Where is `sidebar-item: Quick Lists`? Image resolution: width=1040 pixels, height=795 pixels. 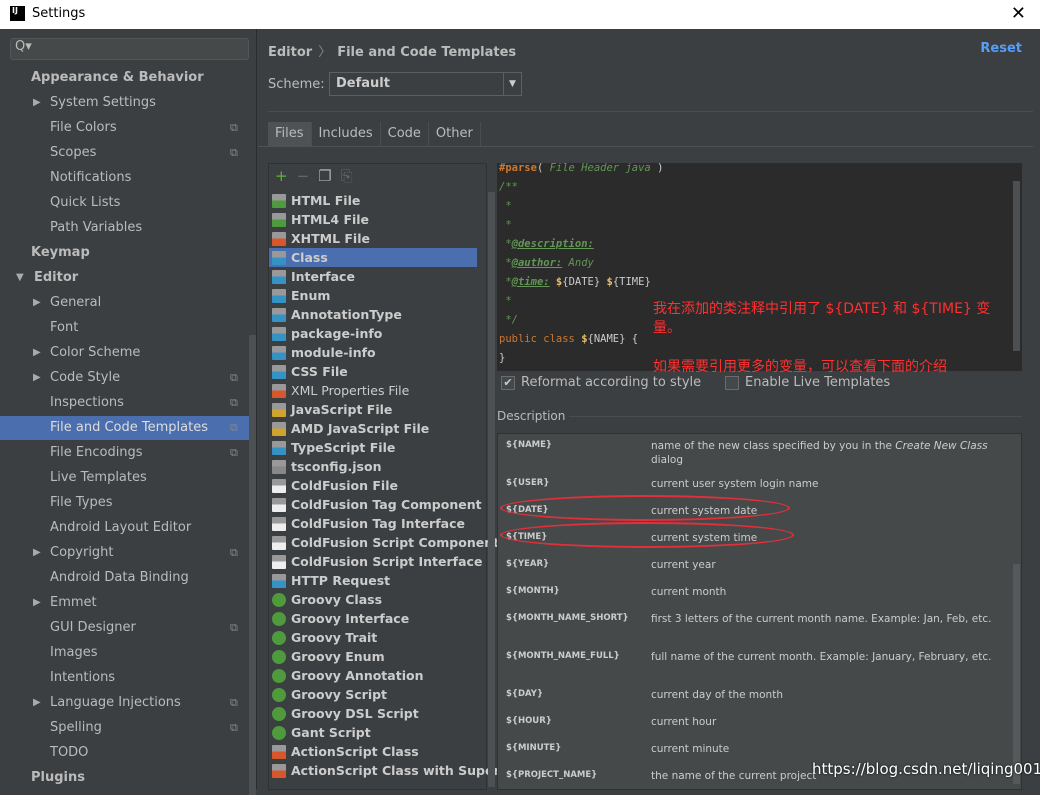
sidebar-item: Quick Lists is located at coordinates (125, 203).